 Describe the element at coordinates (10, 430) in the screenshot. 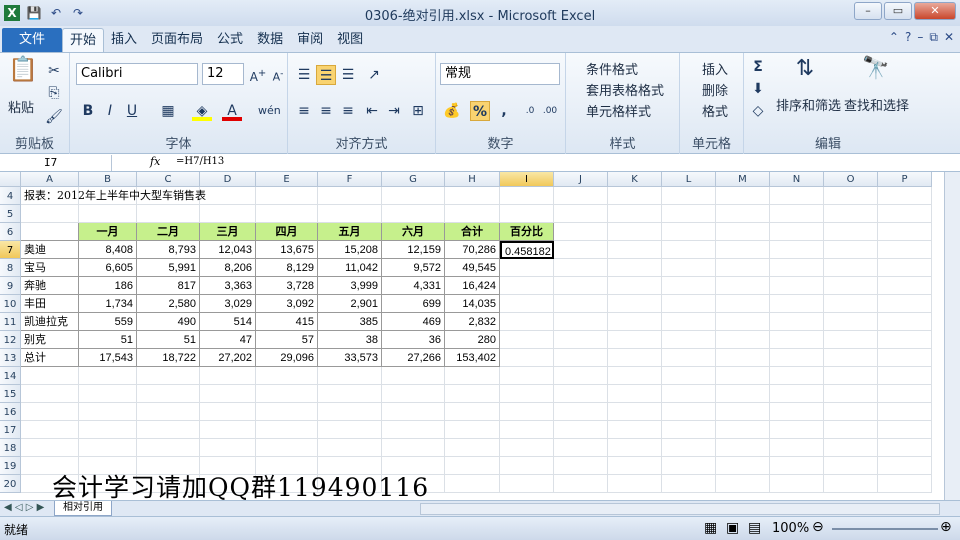

I see `row-header-17: 17` at that location.